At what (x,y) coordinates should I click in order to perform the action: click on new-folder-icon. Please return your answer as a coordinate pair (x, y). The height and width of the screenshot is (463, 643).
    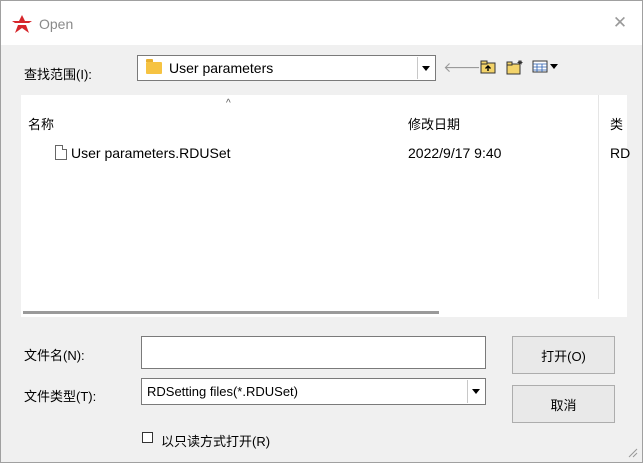
    Looking at the image, I should click on (515, 67).